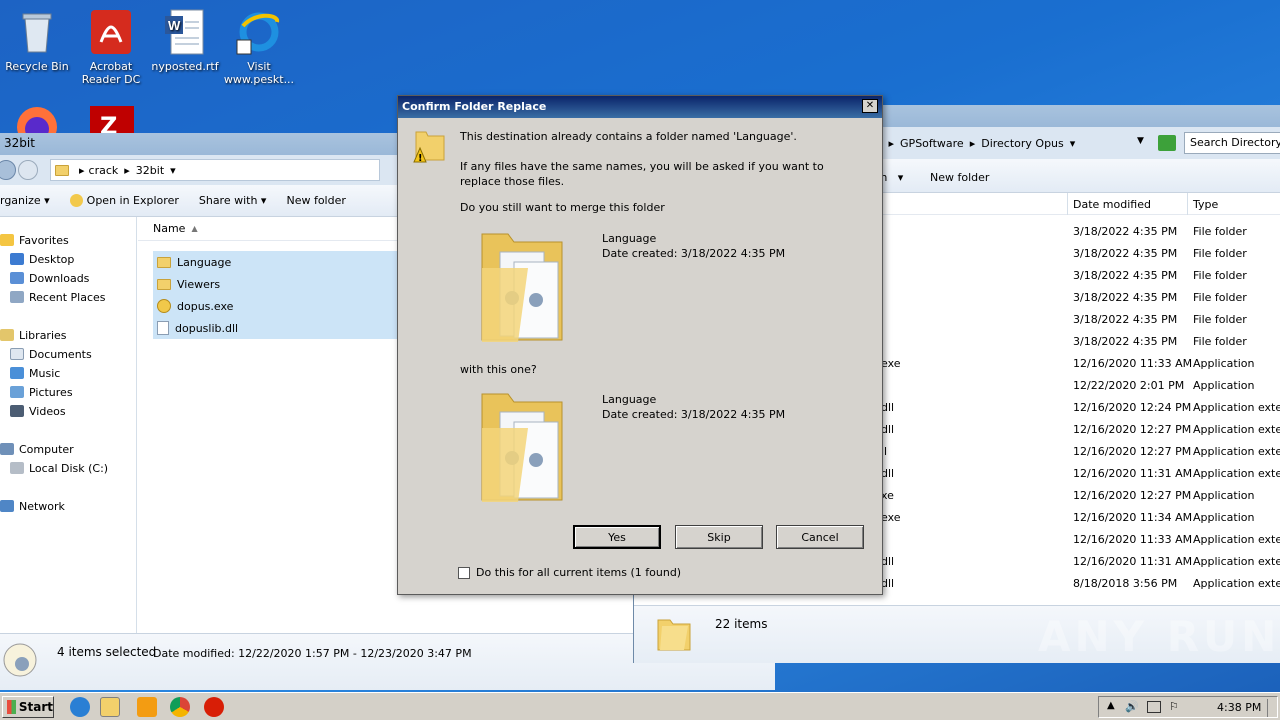  I want to click on back-button, so click(8, 170).